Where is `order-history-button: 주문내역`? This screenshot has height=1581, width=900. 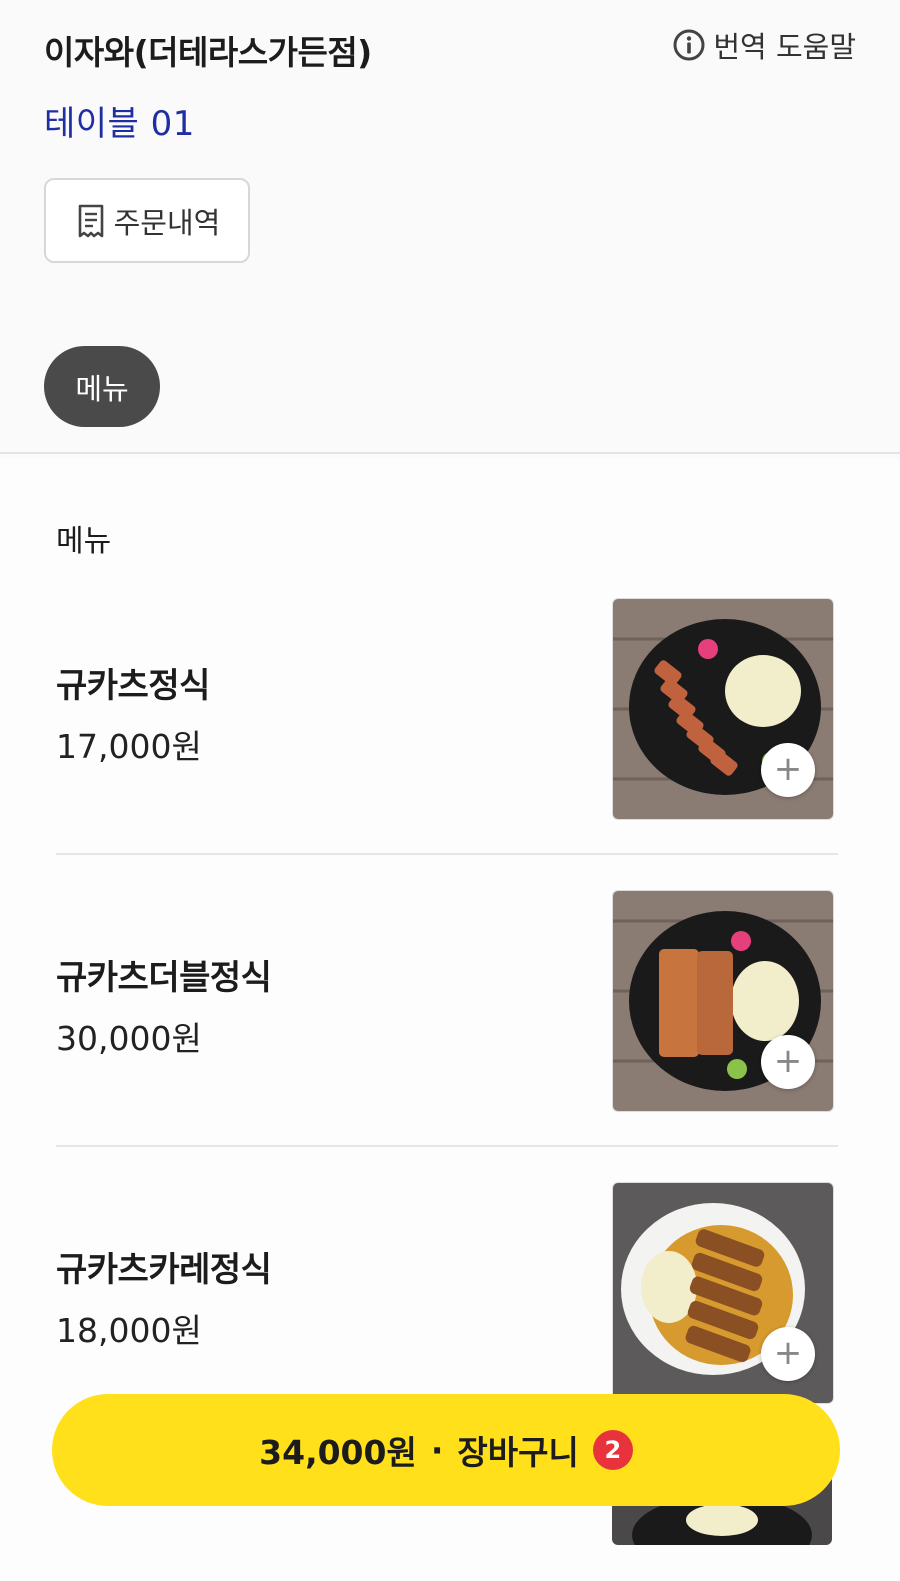
order-history-button: 주문내역 is located at coordinates (147, 220).